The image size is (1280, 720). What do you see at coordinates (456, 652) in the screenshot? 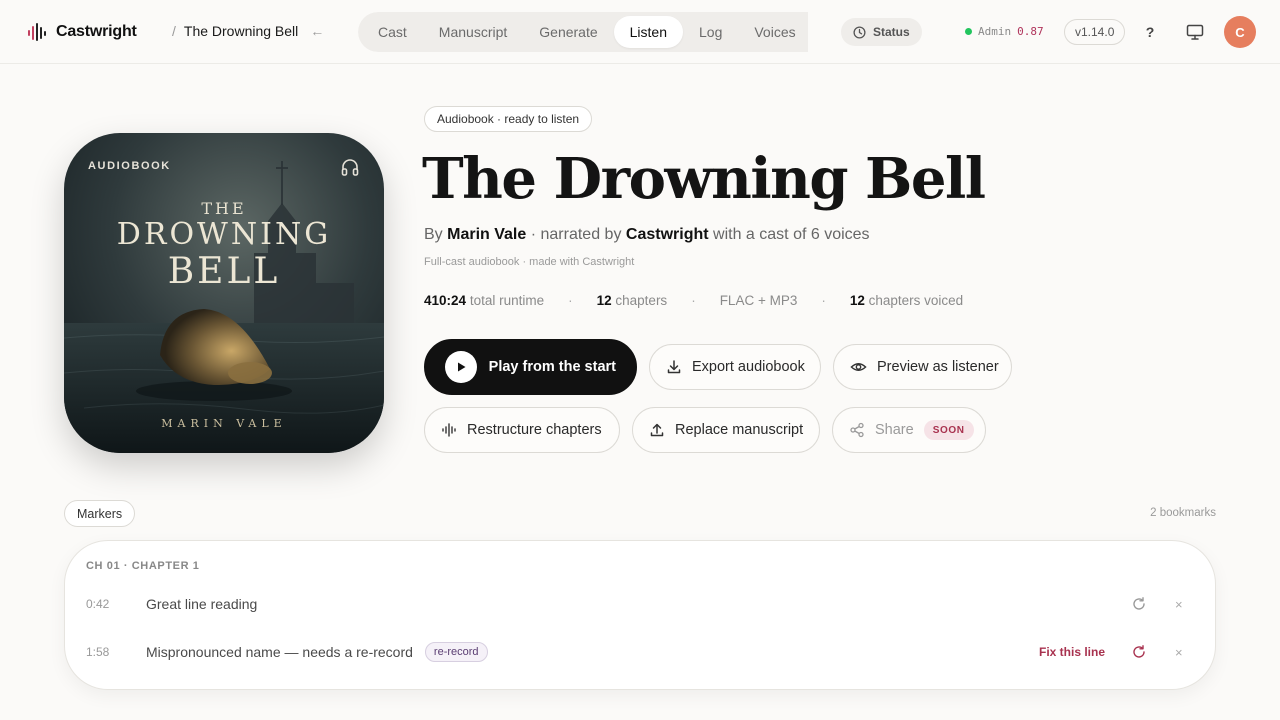
I see `rerecord-tag: re-record` at bounding box center [456, 652].